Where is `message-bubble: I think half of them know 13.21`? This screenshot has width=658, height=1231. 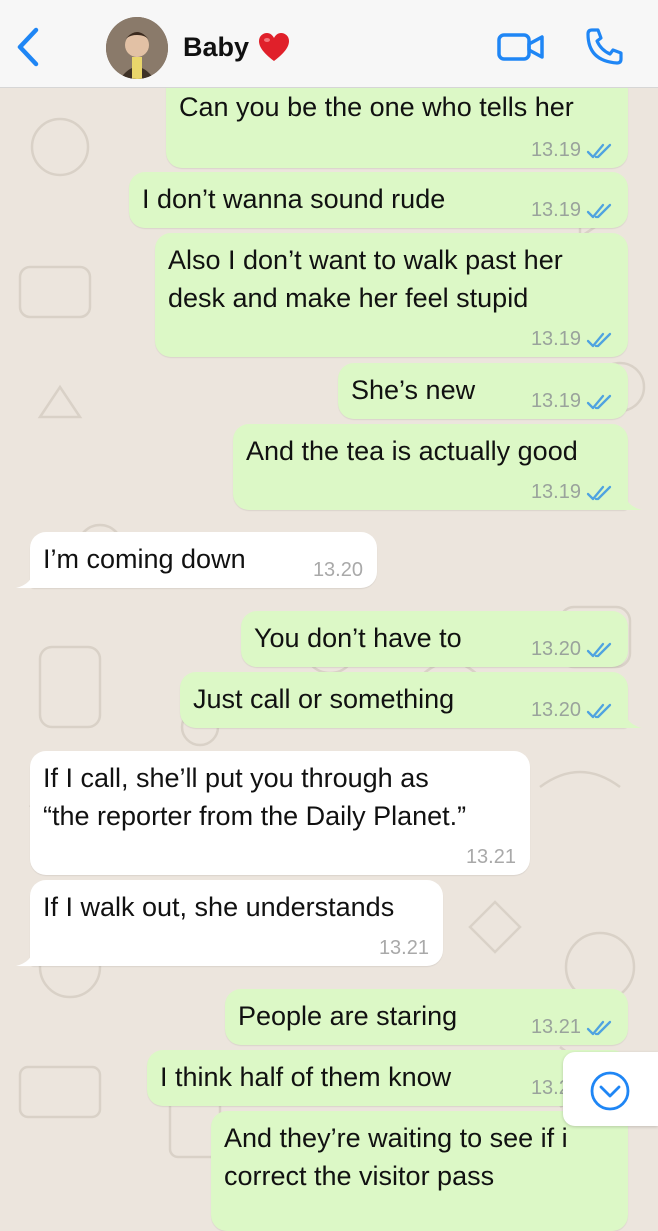
message-bubble: I think half of them know 13.21 is located at coordinates (387, 1078).